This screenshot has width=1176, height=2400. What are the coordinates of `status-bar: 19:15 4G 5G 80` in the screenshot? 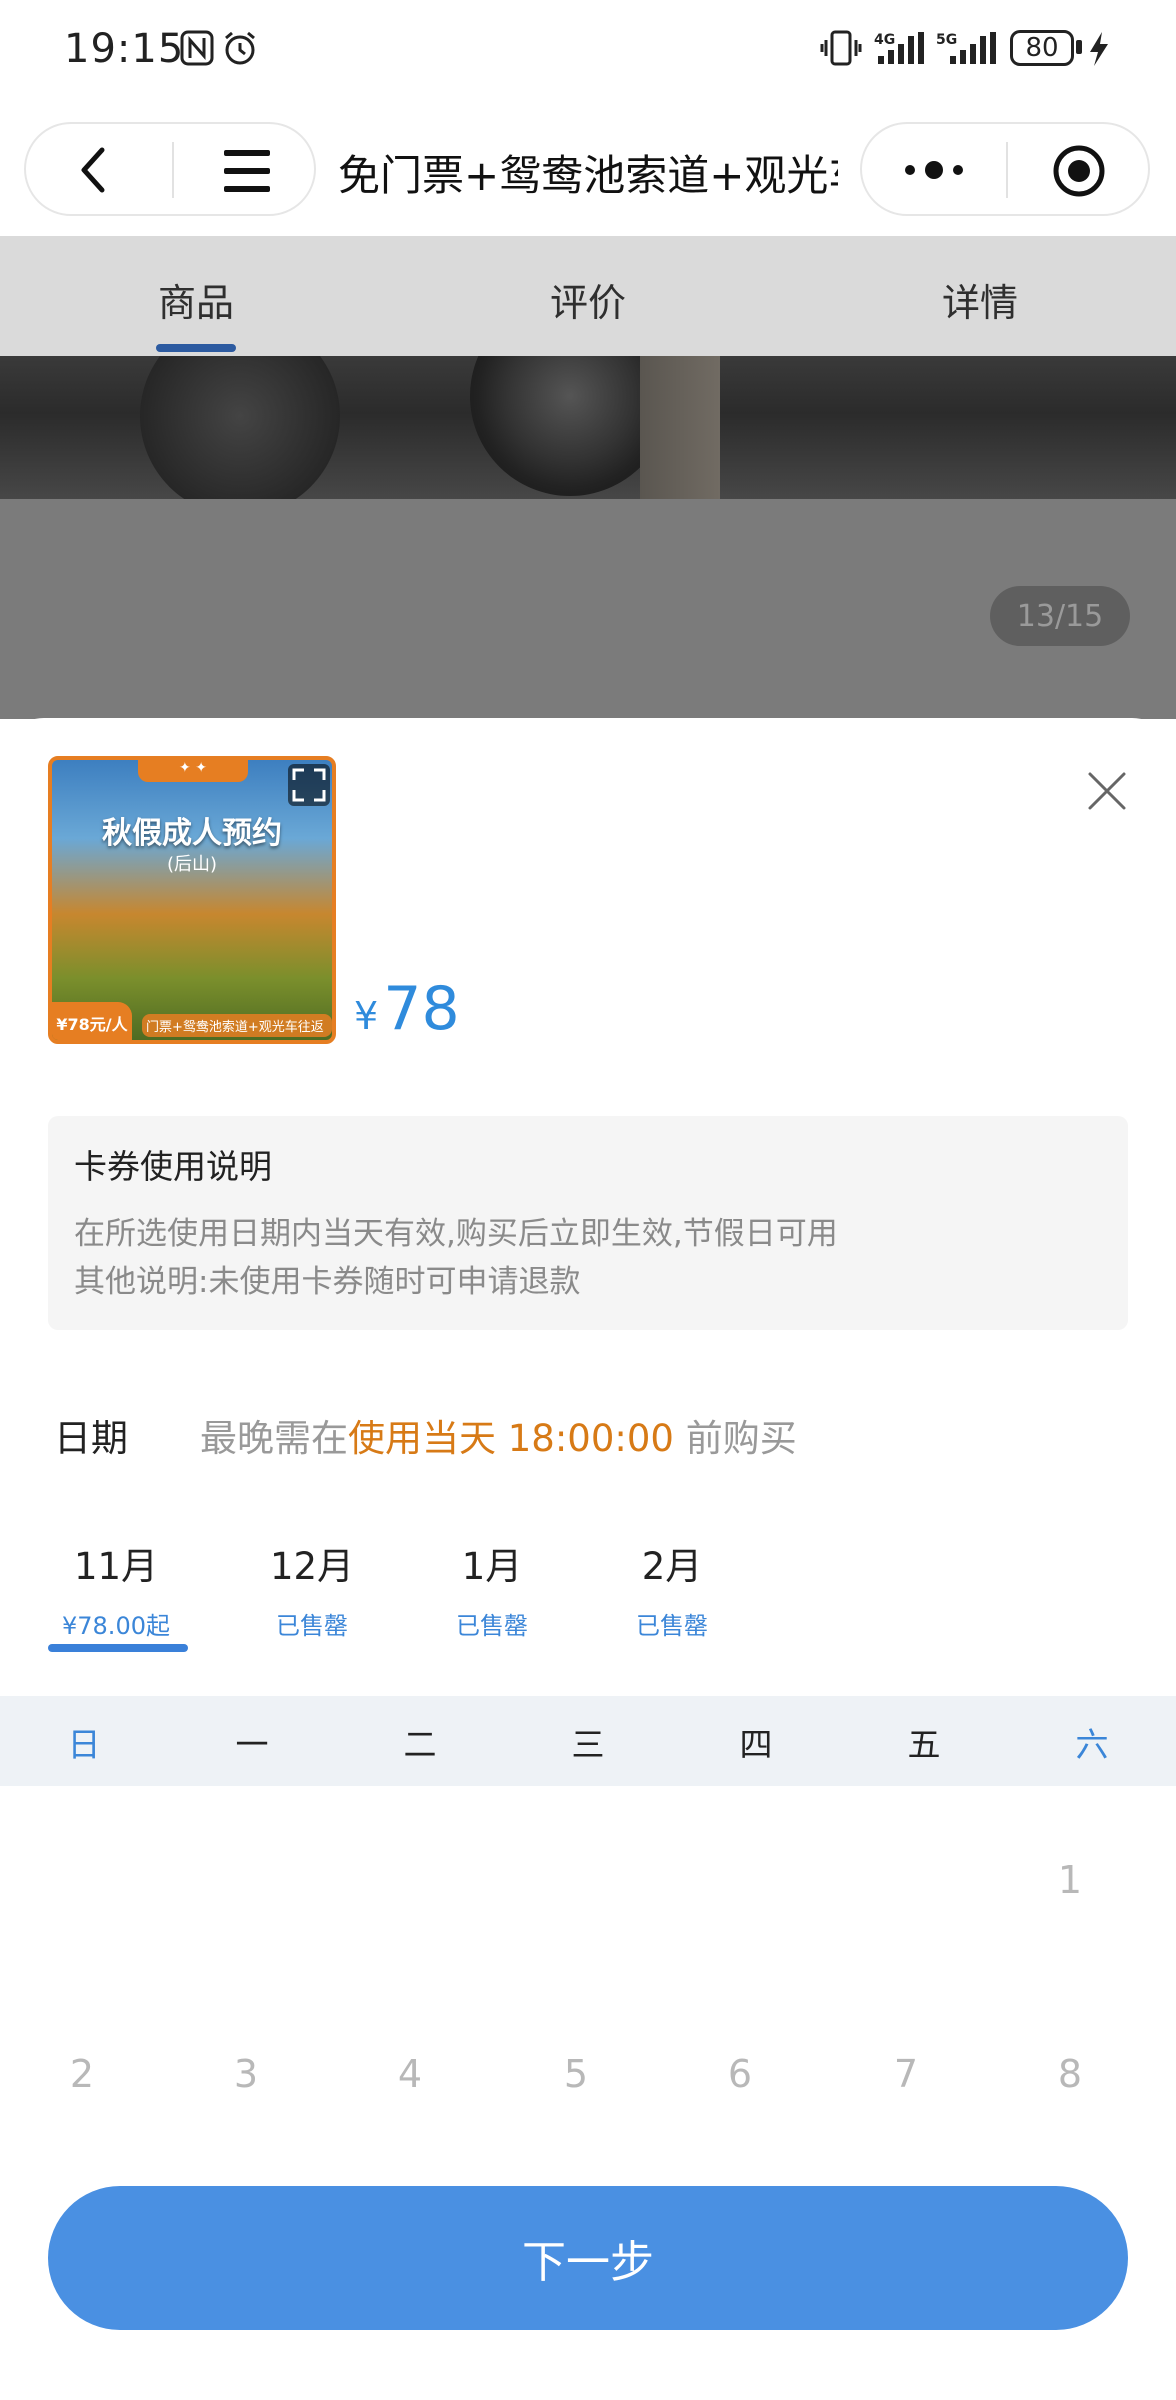 It's located at (588, 50).